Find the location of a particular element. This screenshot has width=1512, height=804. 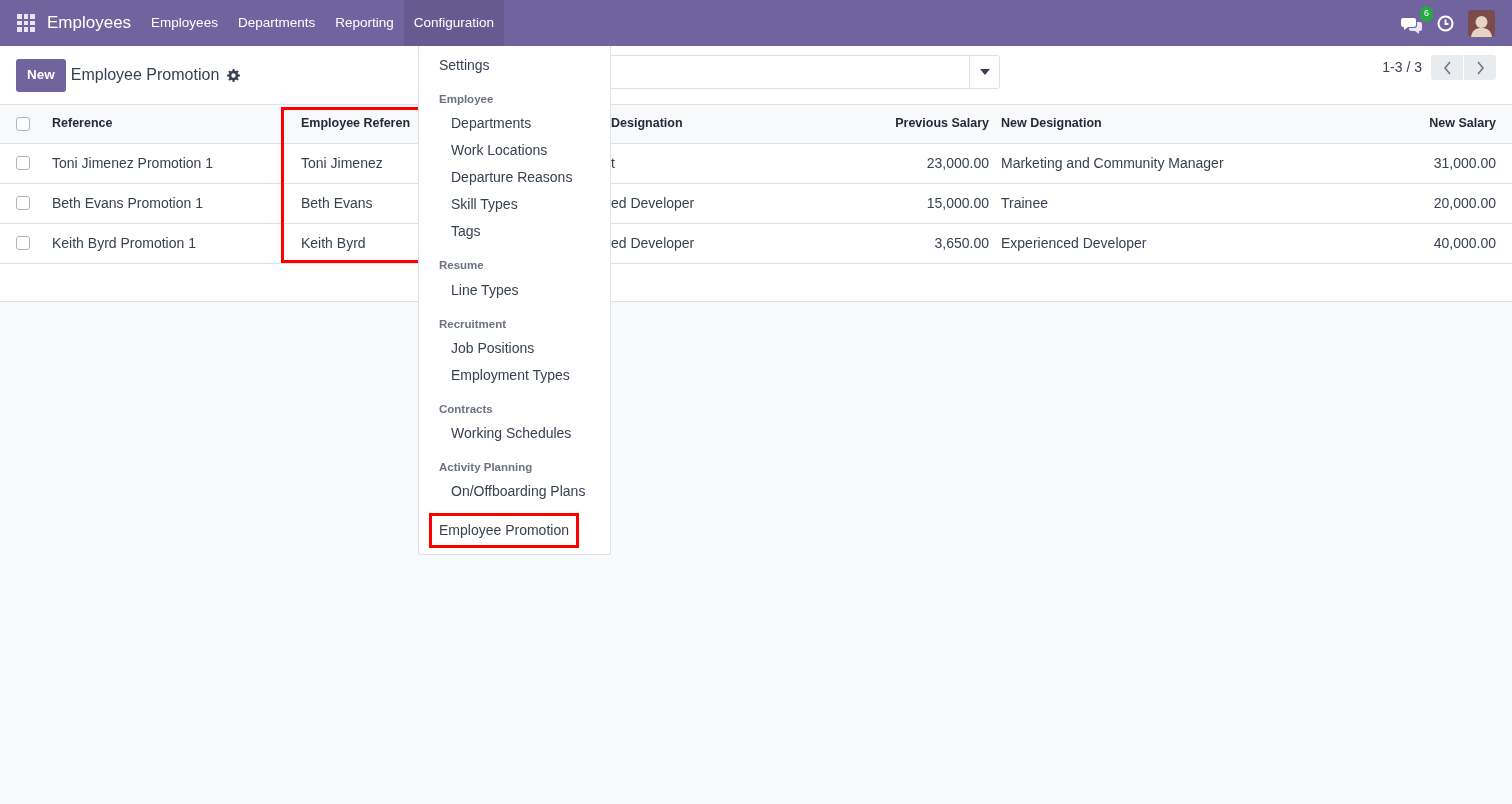

menu-item: Line Types is located at coordinates (479, 290).